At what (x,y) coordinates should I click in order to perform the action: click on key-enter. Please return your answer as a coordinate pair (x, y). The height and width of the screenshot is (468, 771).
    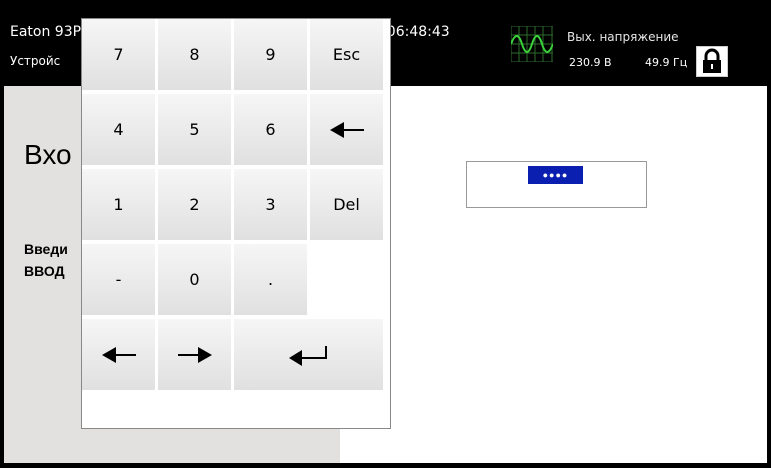
    Looking at the image, I should click on (309, 355).